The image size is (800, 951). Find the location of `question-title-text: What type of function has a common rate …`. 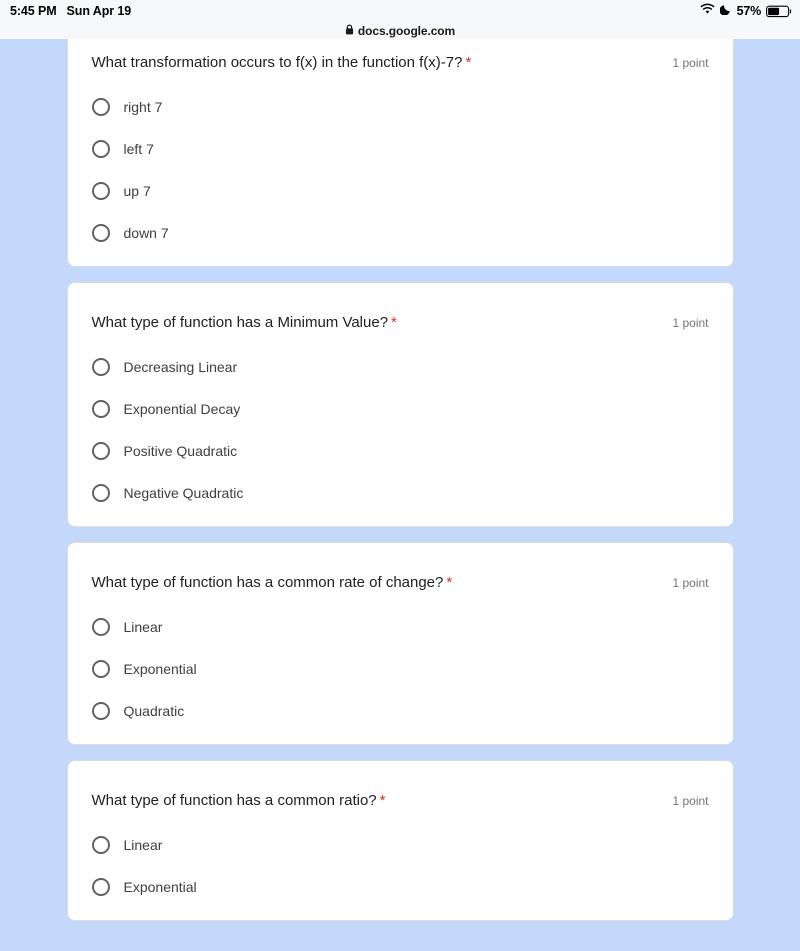

question-title-text: What type of function has a common rate … is located at coordinates (267, 582).